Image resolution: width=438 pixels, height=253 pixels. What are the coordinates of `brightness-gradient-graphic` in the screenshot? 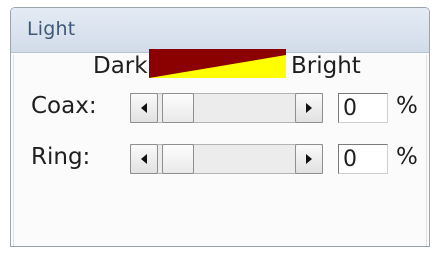 It's located at (217, 63).